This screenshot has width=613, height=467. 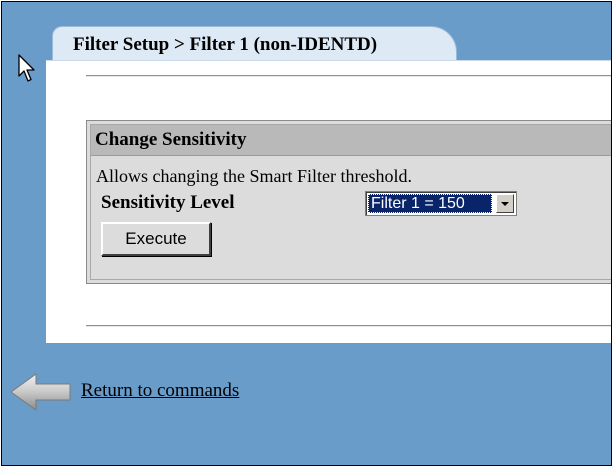 I want to click on divider-bottom, so click(x=348, y=326).